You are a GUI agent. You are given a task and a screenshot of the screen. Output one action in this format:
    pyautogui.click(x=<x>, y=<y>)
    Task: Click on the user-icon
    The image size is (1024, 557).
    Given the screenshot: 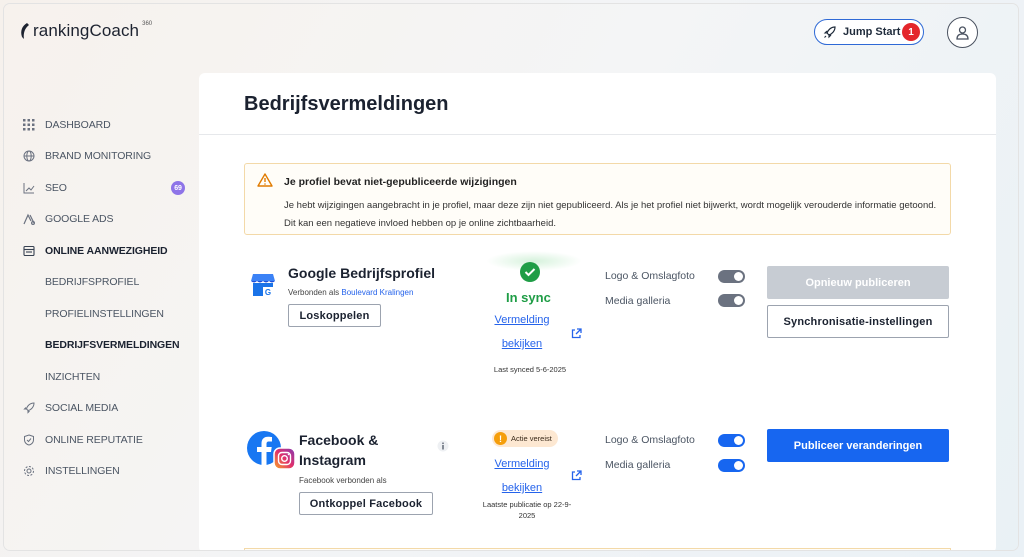 What is the action you would take?
    pyautogui.click(x=962, y=33)
    